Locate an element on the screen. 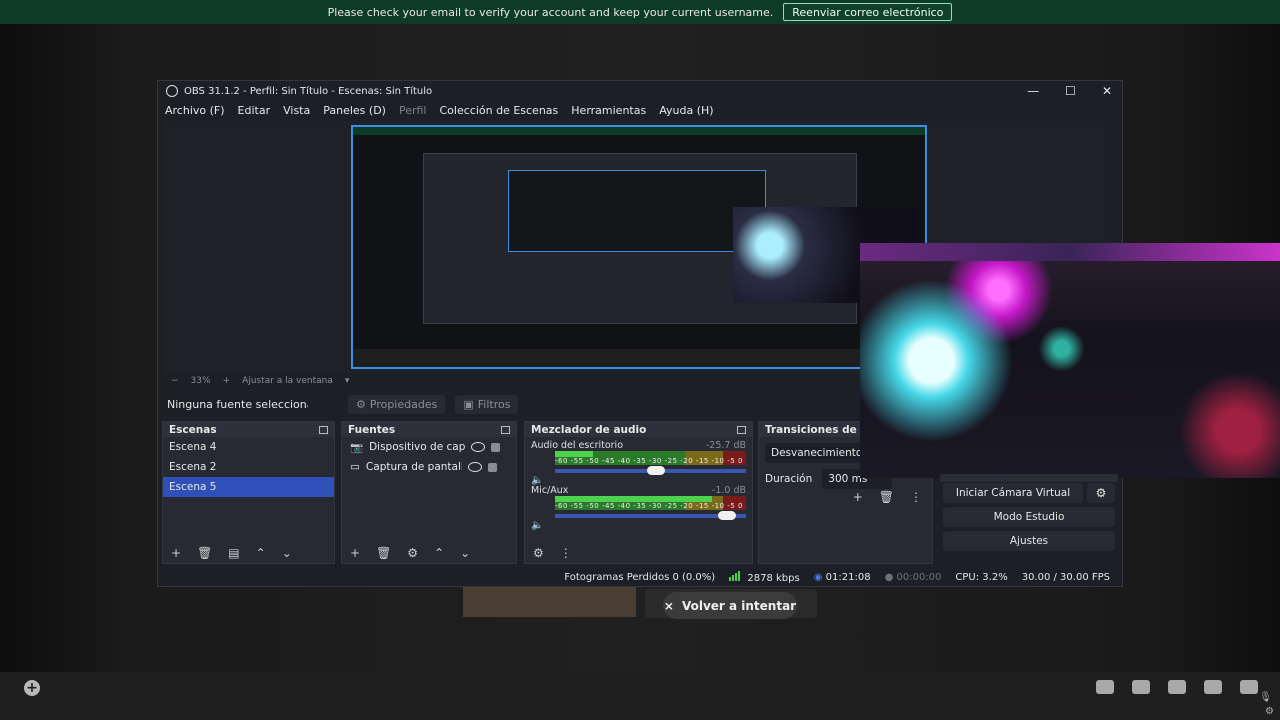 This screenshot has width=1280, height=720. settings-button: Ajustes is located at coordinates (1029, 541).